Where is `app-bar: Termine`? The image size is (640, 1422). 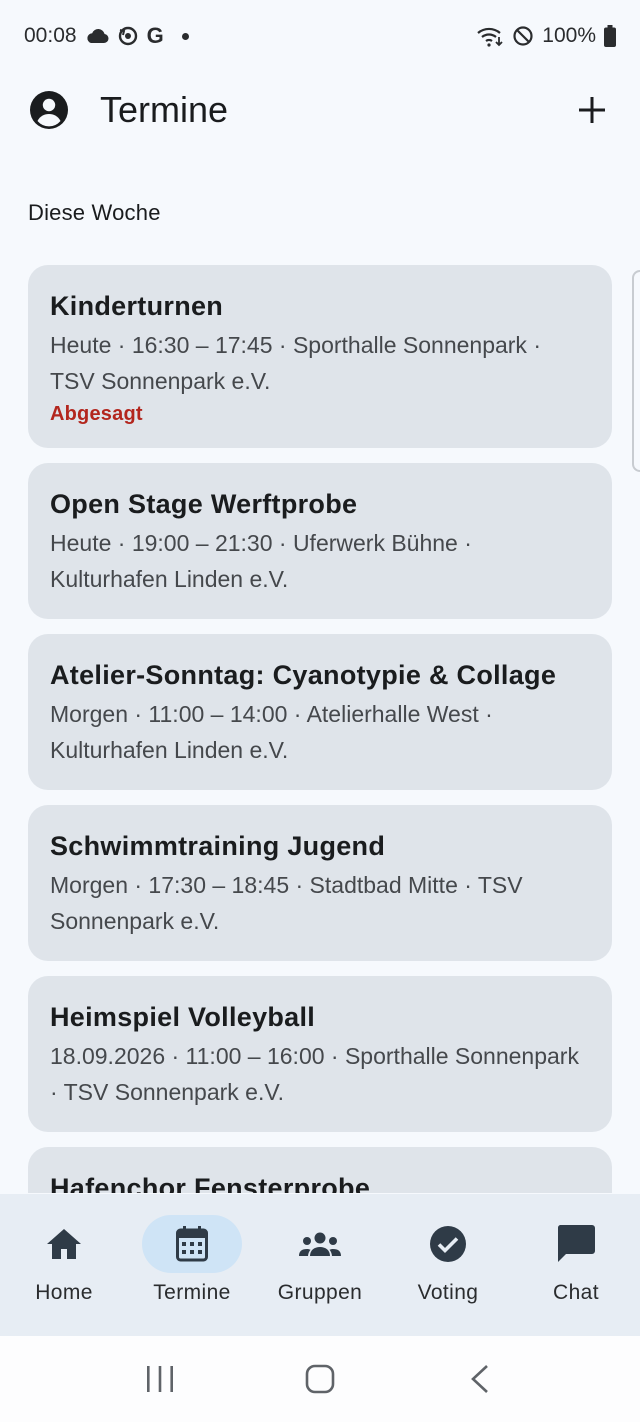
app-bar: Termine is located at coordinates (320, 110).